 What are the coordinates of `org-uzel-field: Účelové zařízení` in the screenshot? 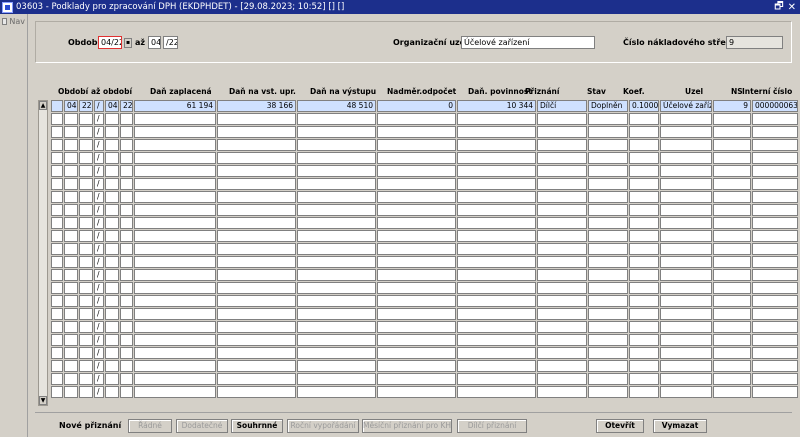 It's located at (528, 42).